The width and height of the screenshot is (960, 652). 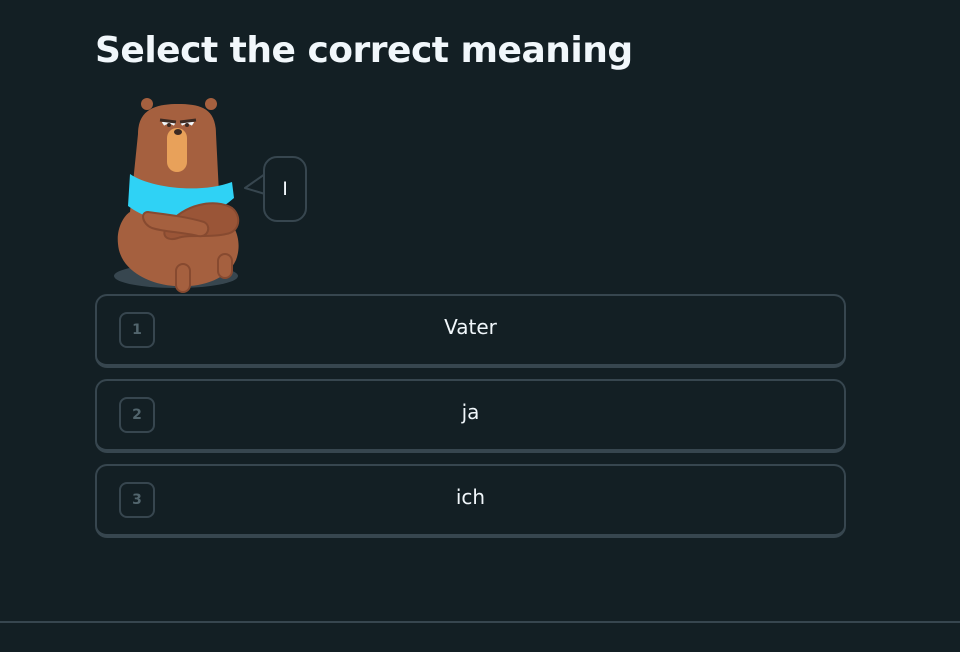 I want to click on bear-leg-left, so click(x=183, y=278).